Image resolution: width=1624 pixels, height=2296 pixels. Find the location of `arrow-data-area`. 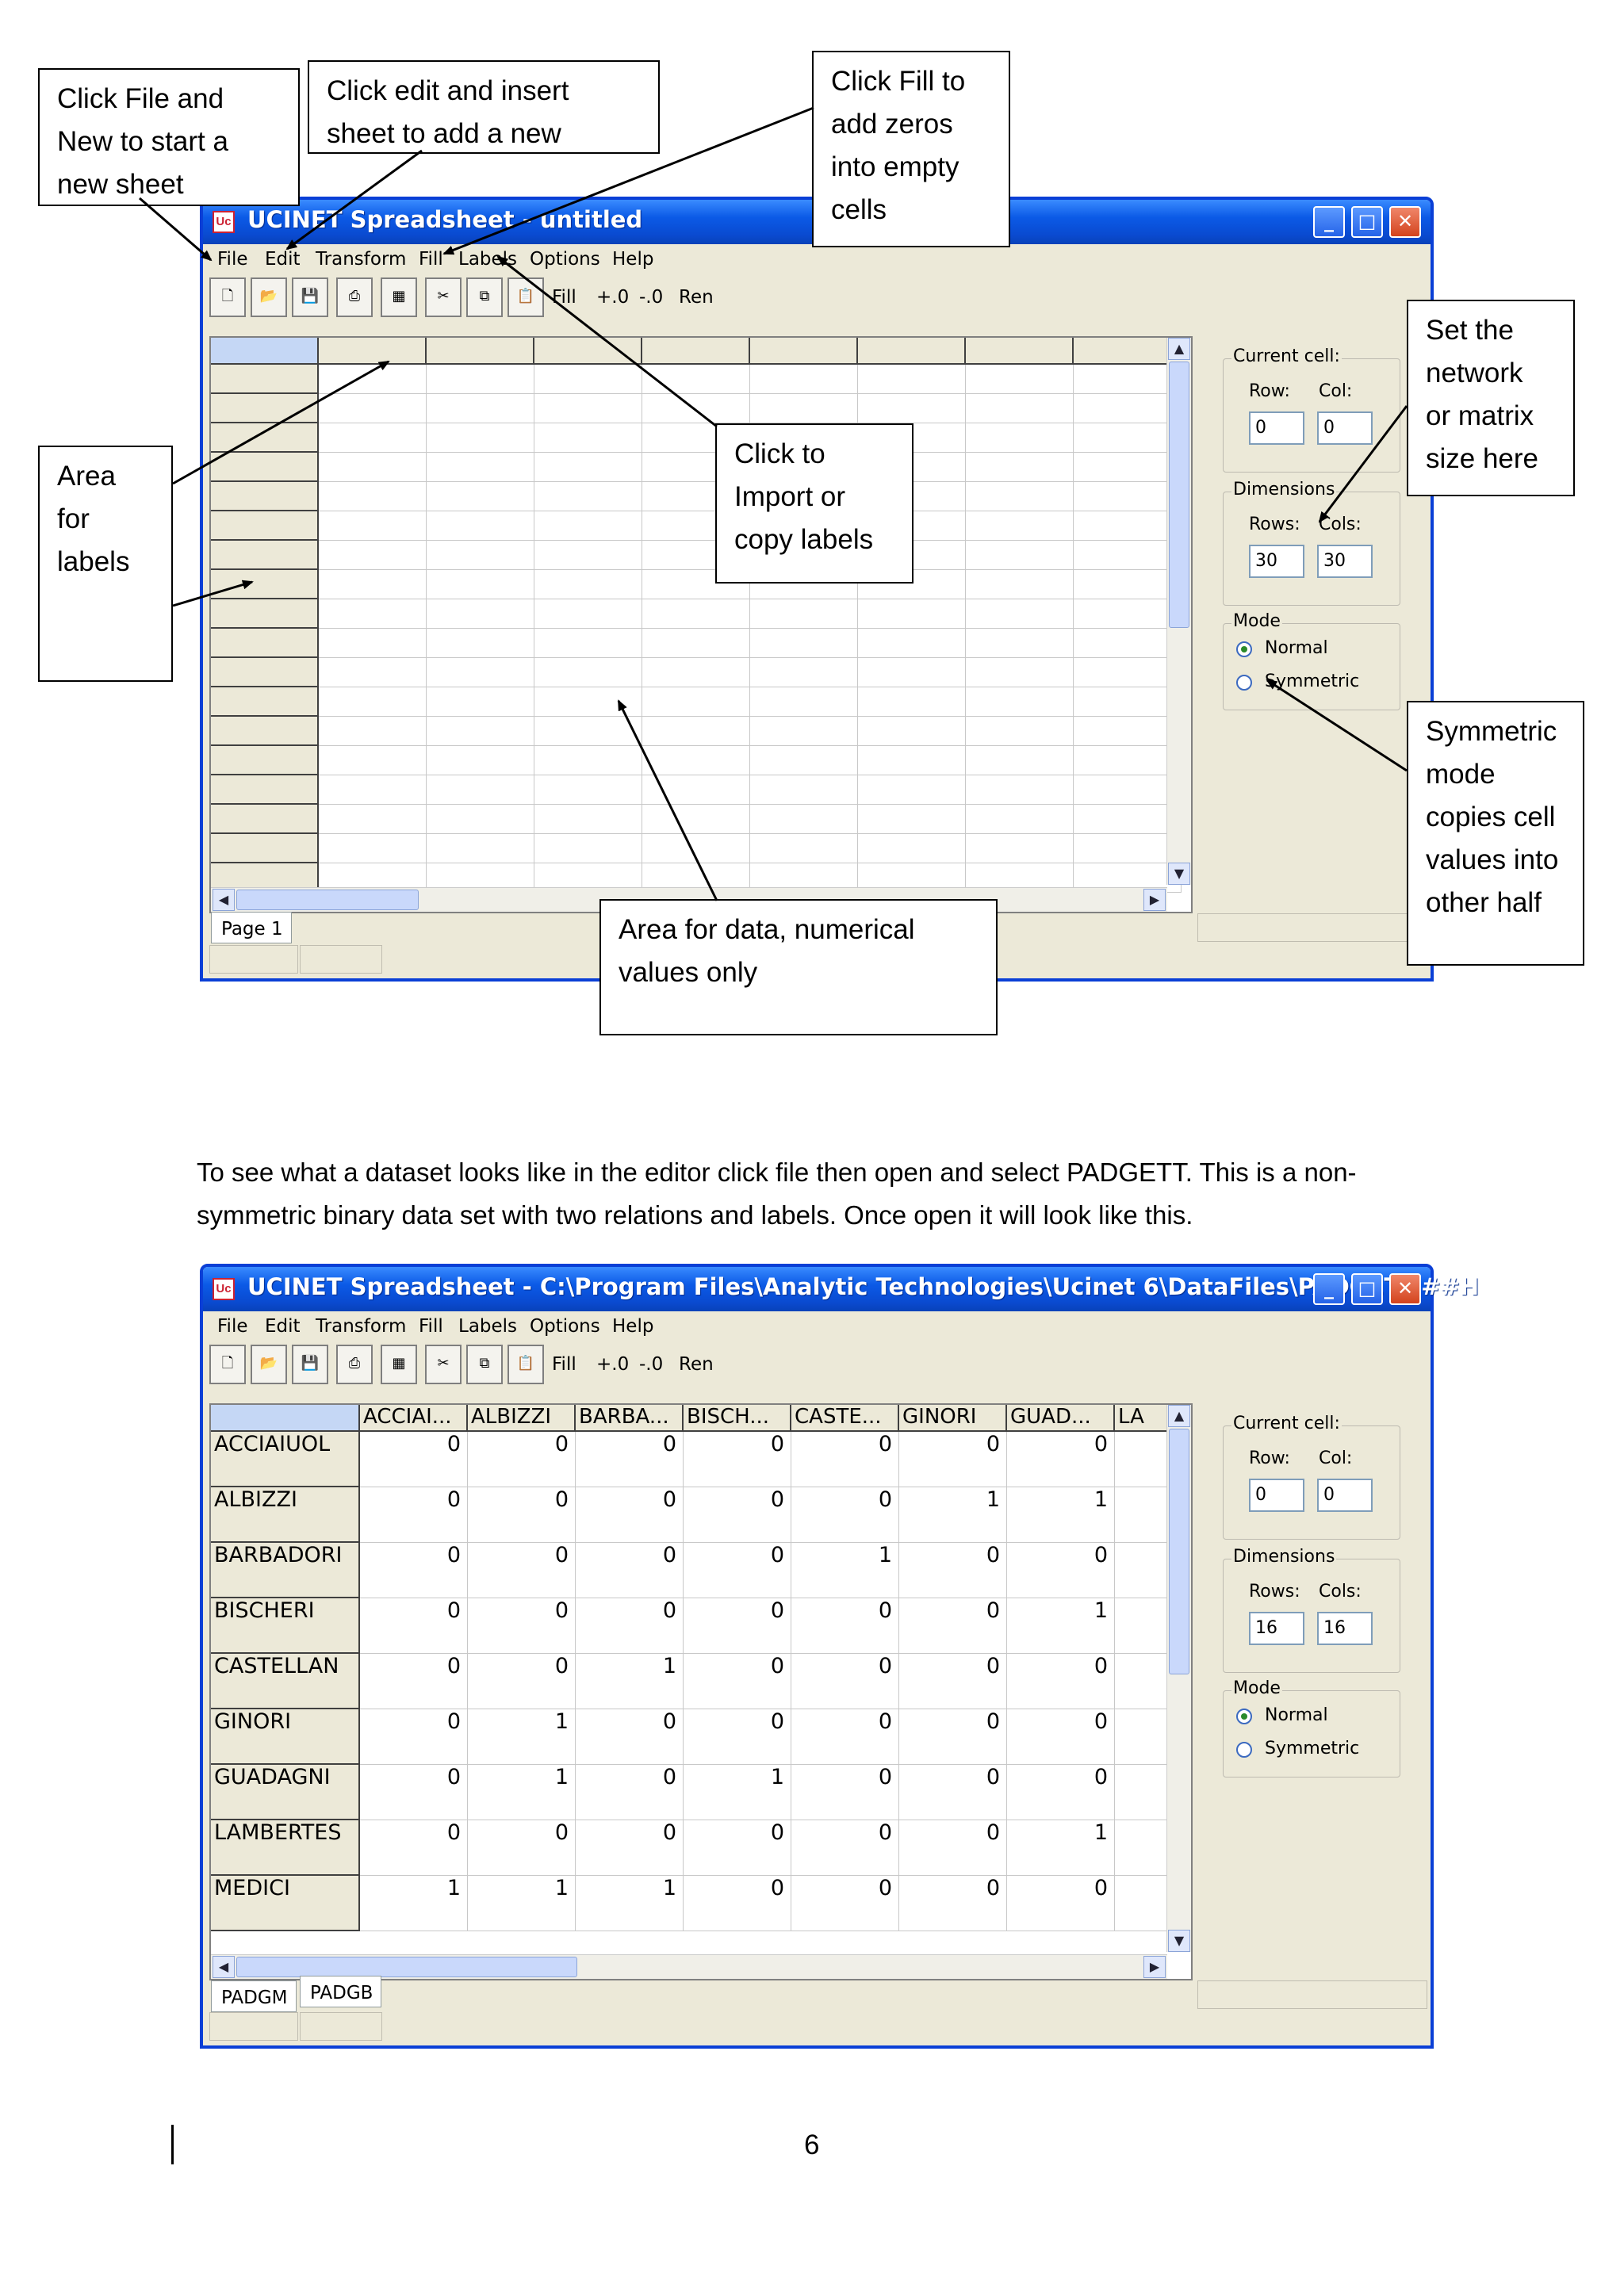

arrow-data-area is located at coordinates (667, 800).